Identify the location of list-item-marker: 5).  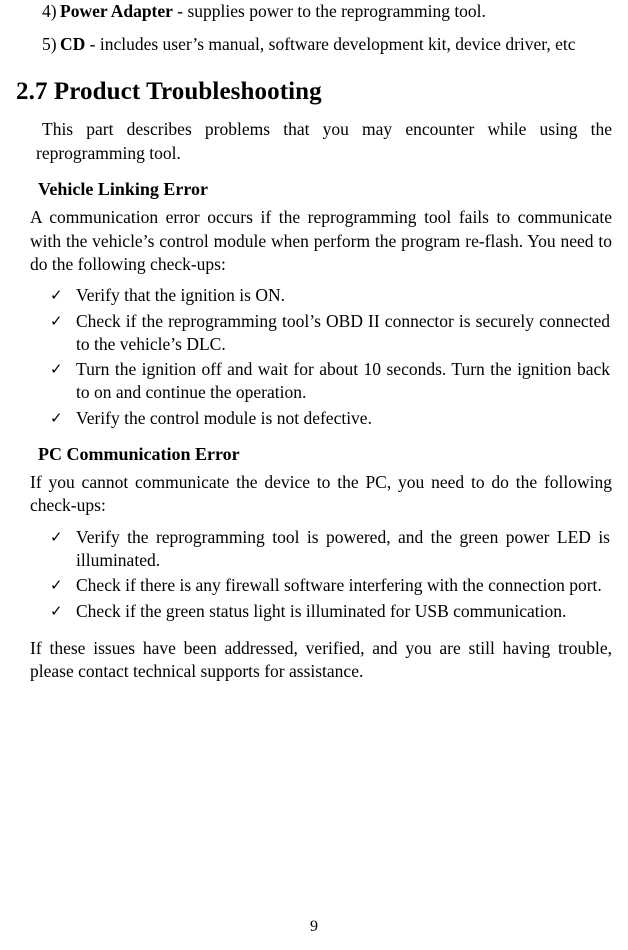
(49, 44).